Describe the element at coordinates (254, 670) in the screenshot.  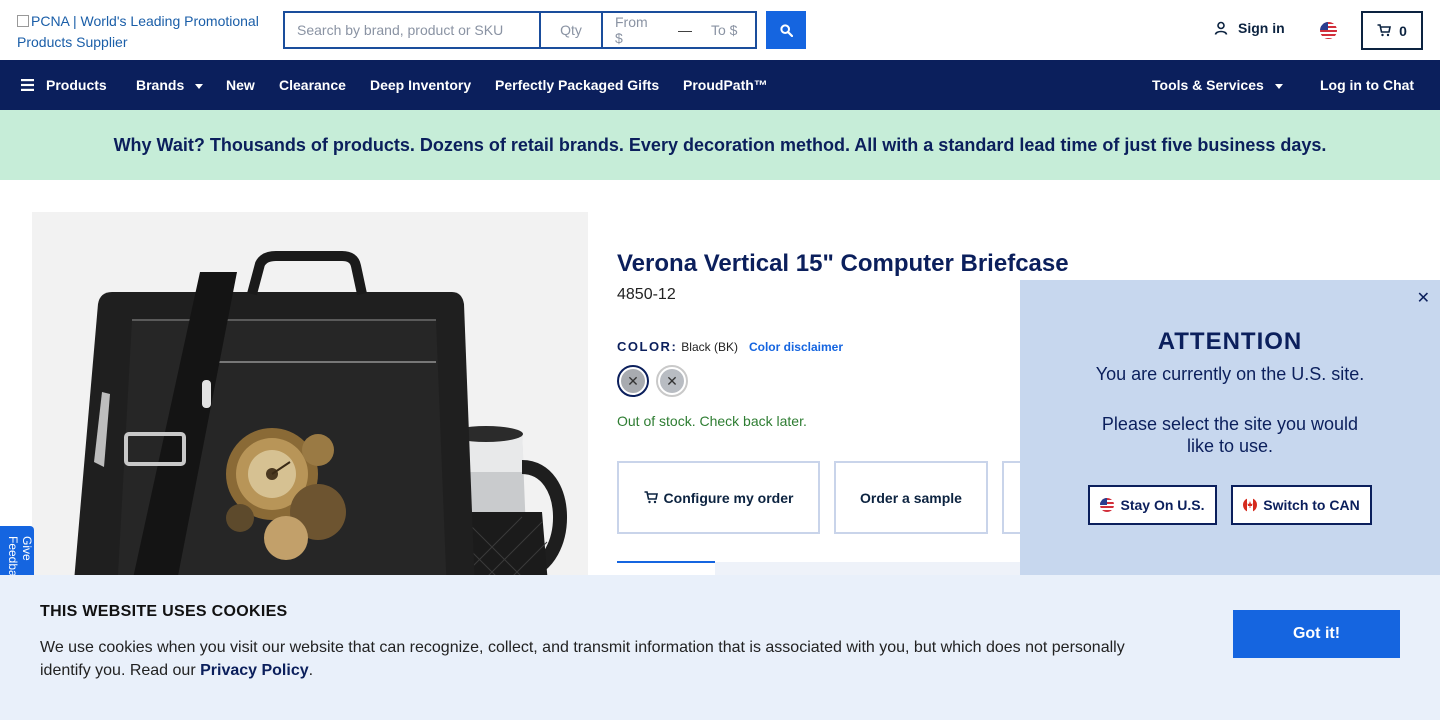
I see `privacy-policy-link: Privacy Policy` at that location.